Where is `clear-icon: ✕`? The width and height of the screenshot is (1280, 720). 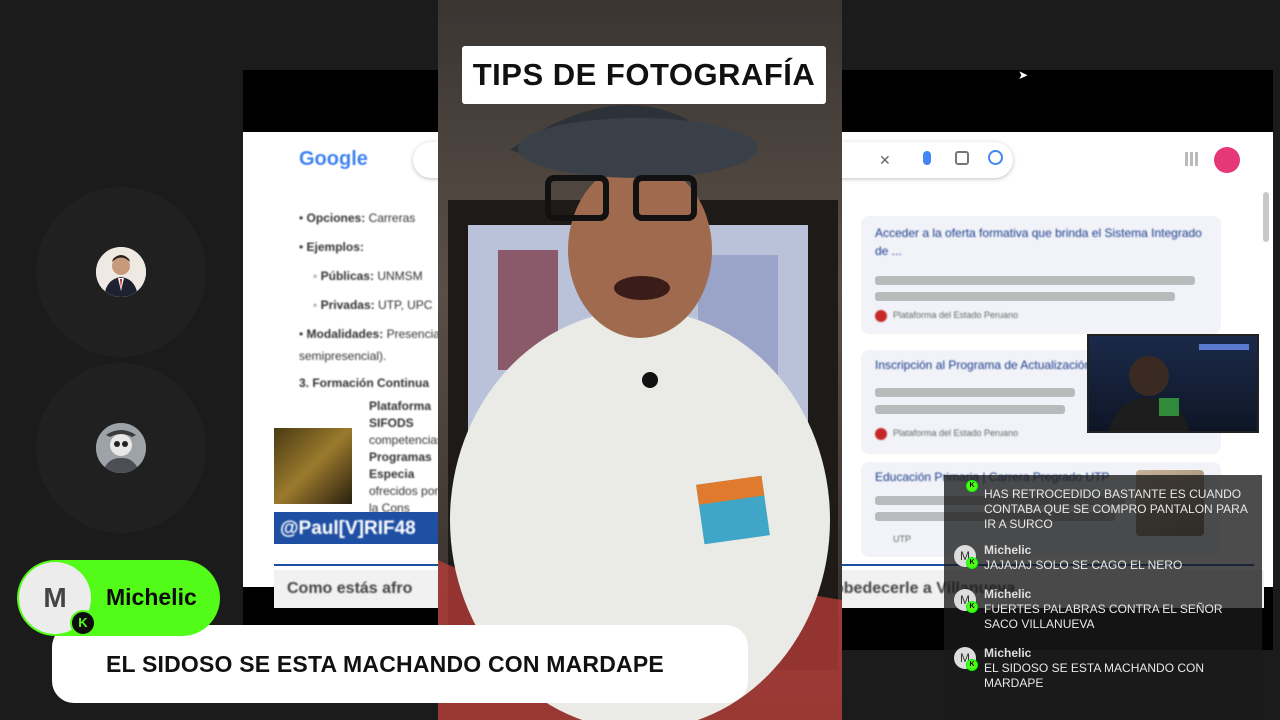 clear-icon: ✕ is located at coordinates (885, 160).